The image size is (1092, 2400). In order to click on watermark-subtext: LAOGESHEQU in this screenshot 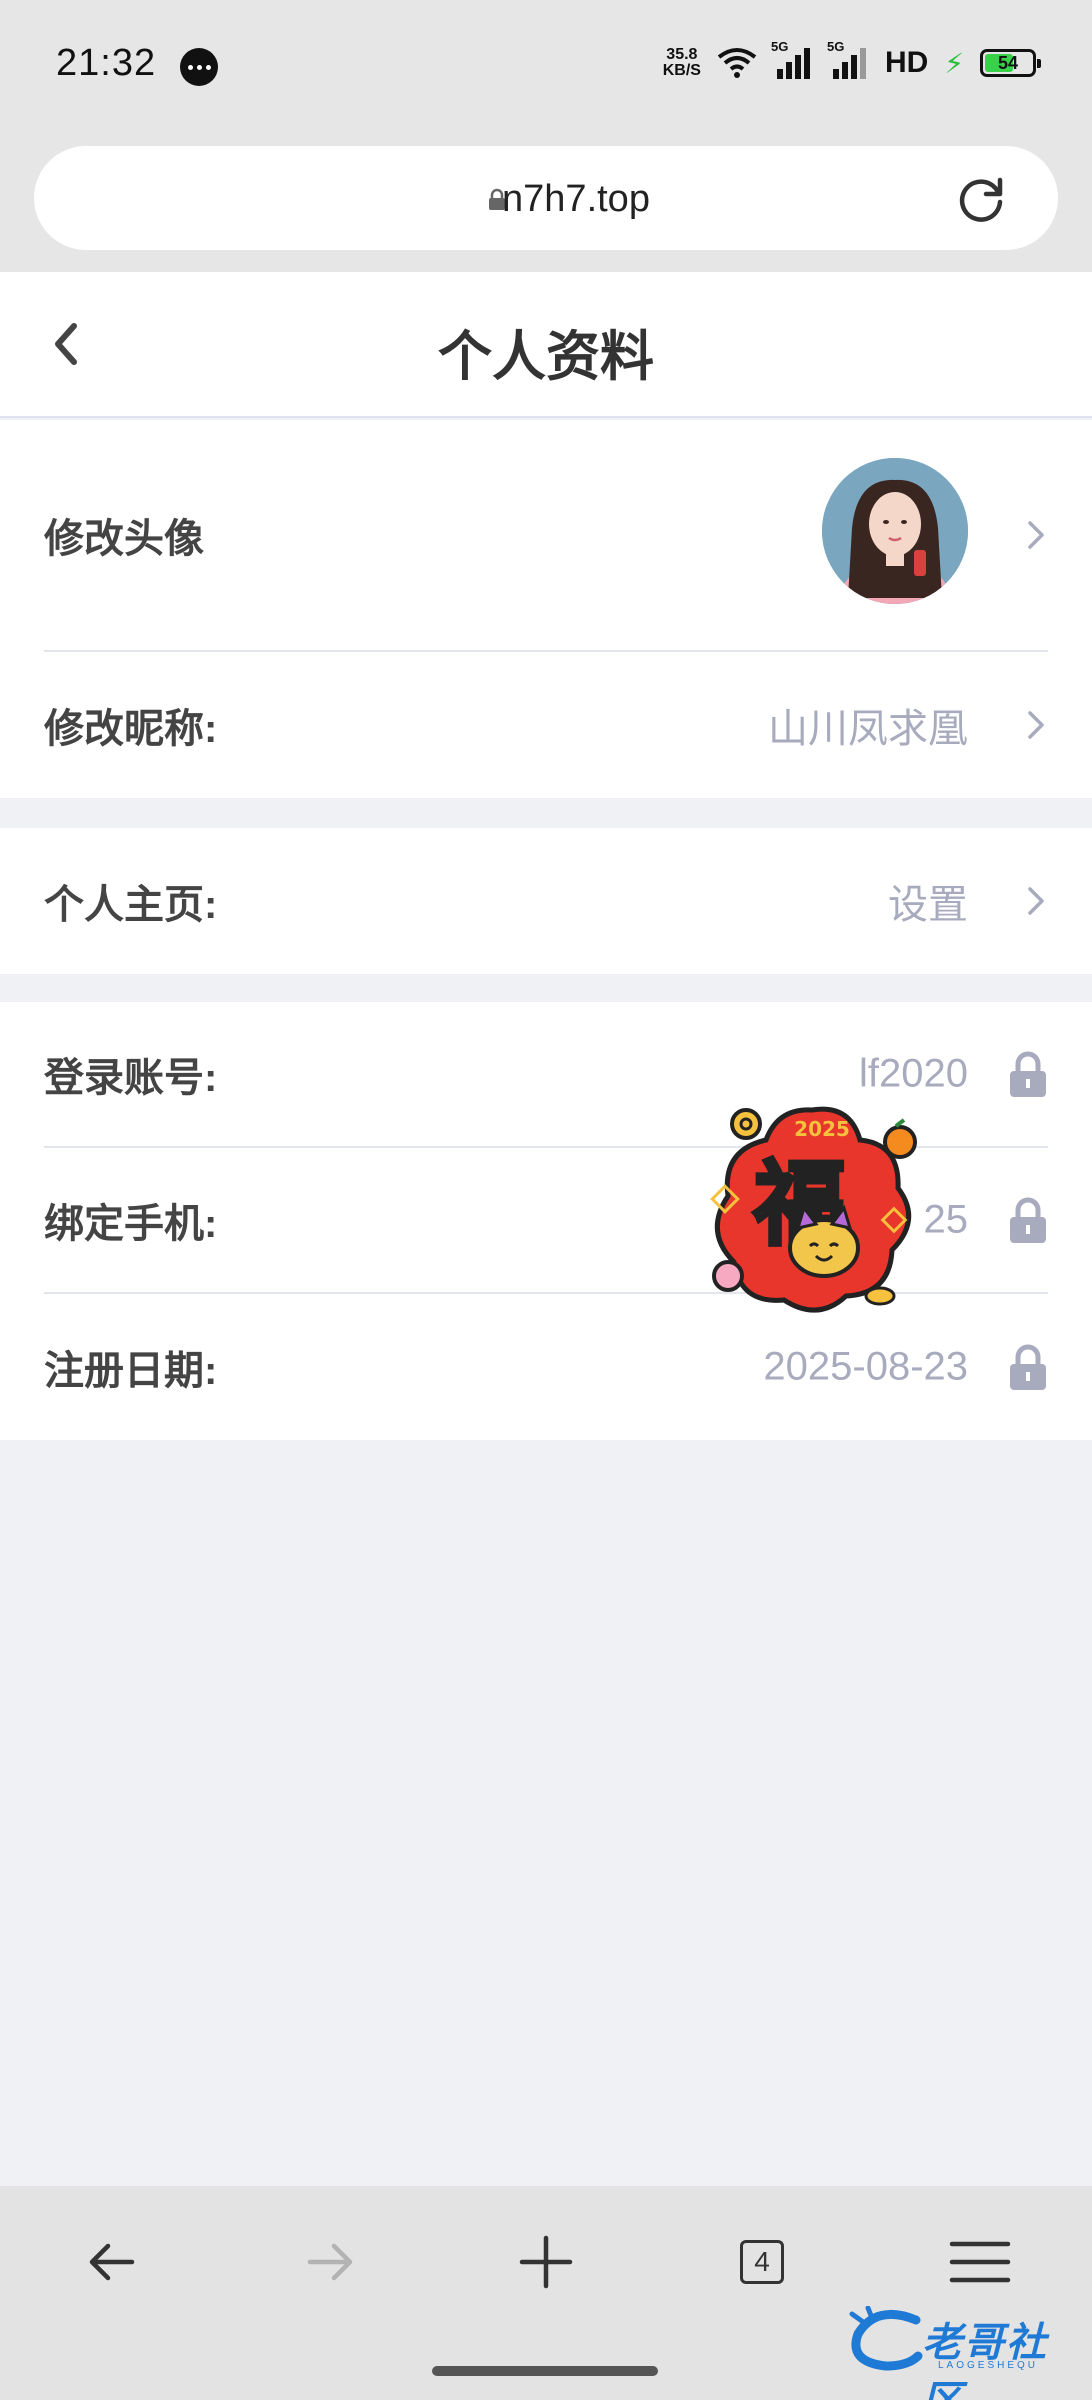, I will do `click(988, 2365)`.